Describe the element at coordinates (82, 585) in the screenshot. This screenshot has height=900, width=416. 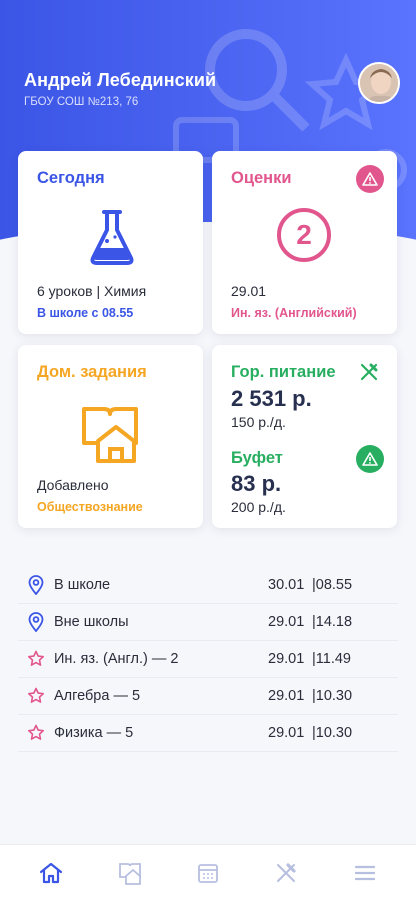
I see `event-label: В школе` at that location.